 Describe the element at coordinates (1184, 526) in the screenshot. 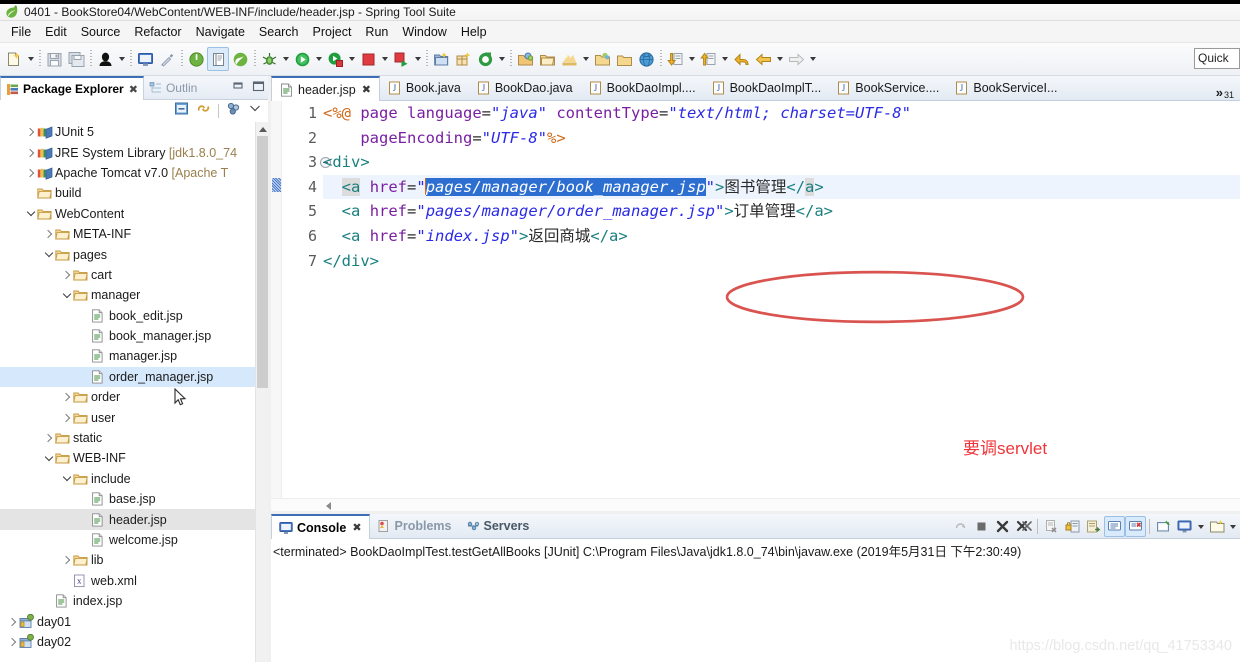

I see `display-selected-console-icon` at that location.